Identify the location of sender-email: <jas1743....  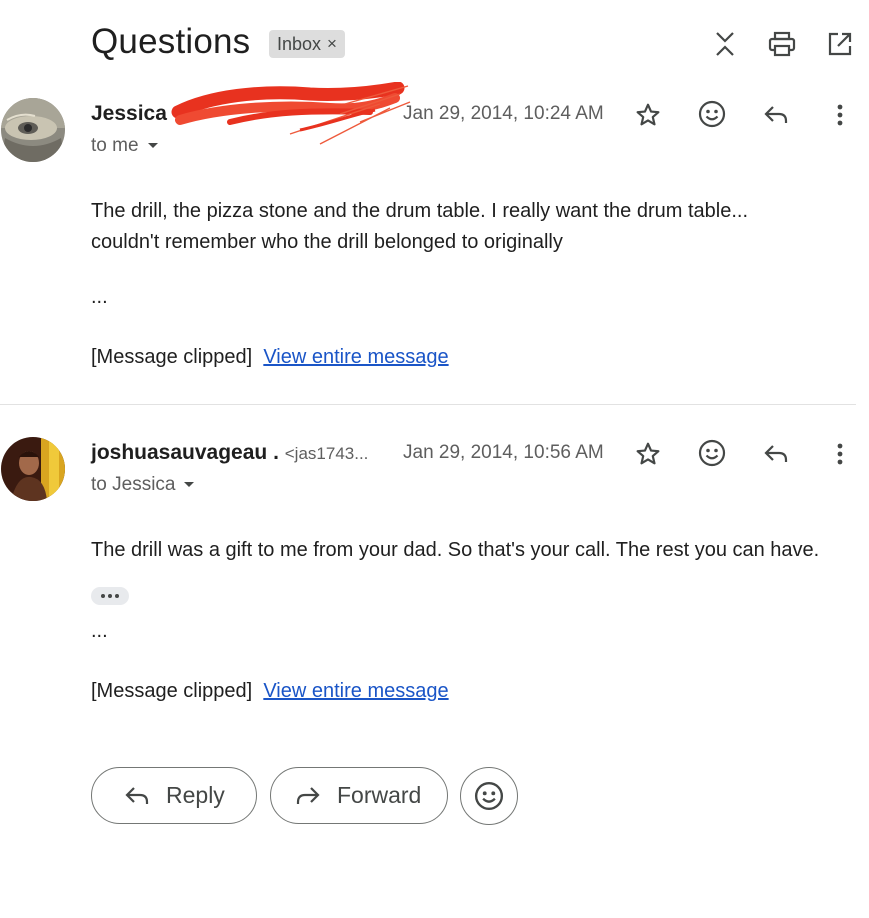
(326, 453).